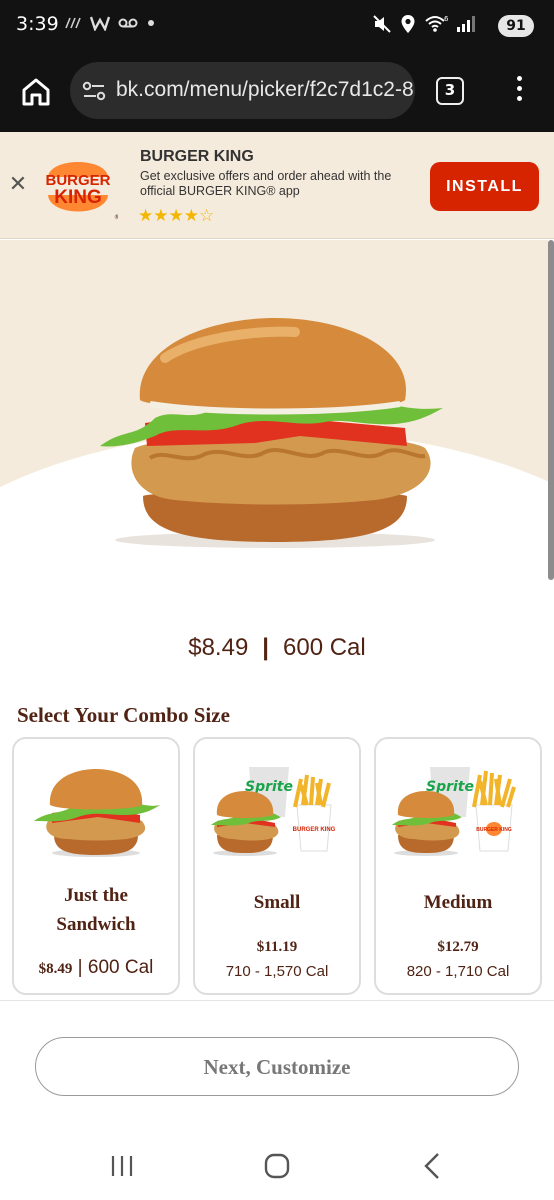  Describe the element at coordinates (446, 19) in the screenshot. I see `svg-text: 6` at that location.